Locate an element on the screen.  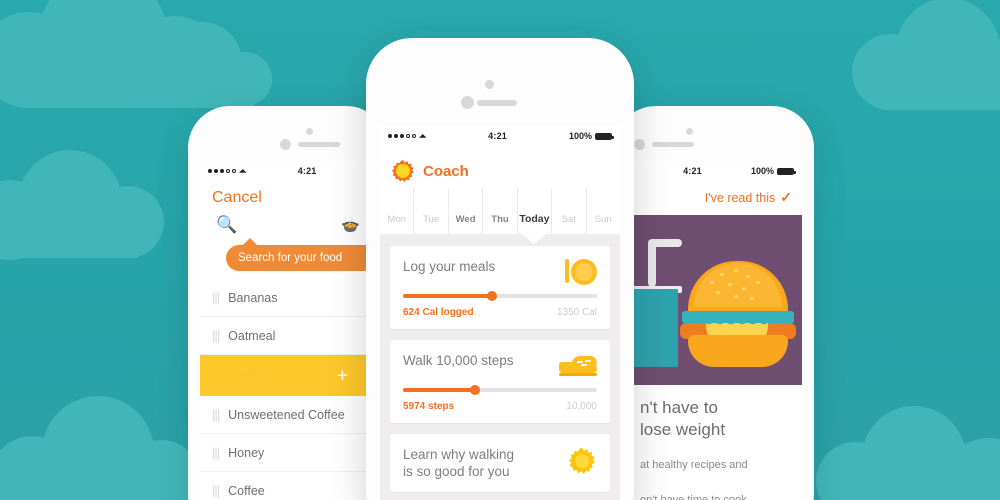
search-icon: 🔍 is located at coordinates (226, 225).